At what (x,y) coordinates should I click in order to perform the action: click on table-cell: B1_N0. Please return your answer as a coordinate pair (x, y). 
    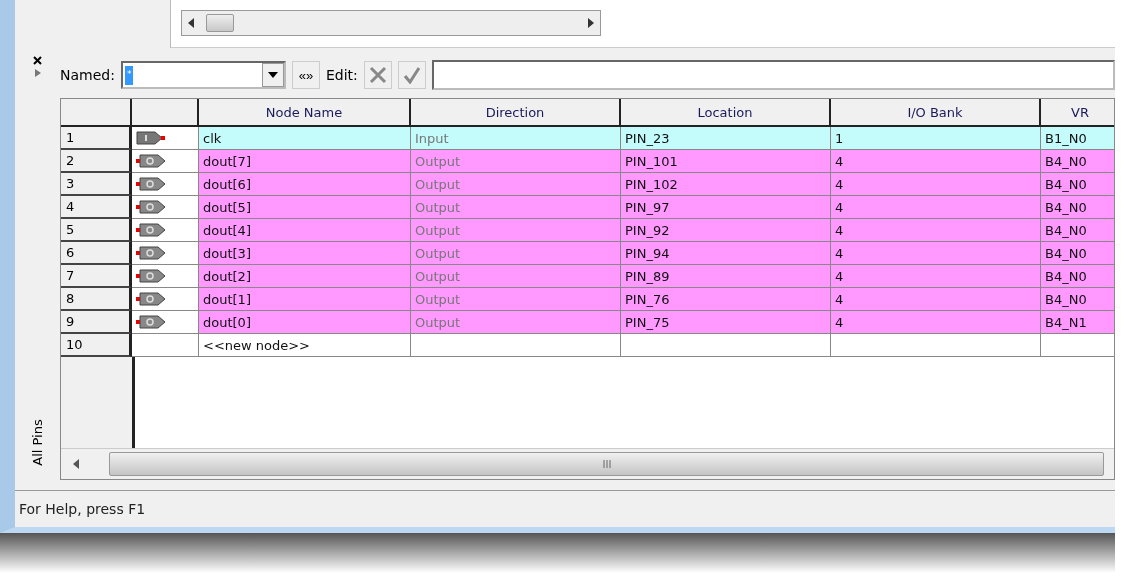
    Looking at the image, I should click on (1077, 138).